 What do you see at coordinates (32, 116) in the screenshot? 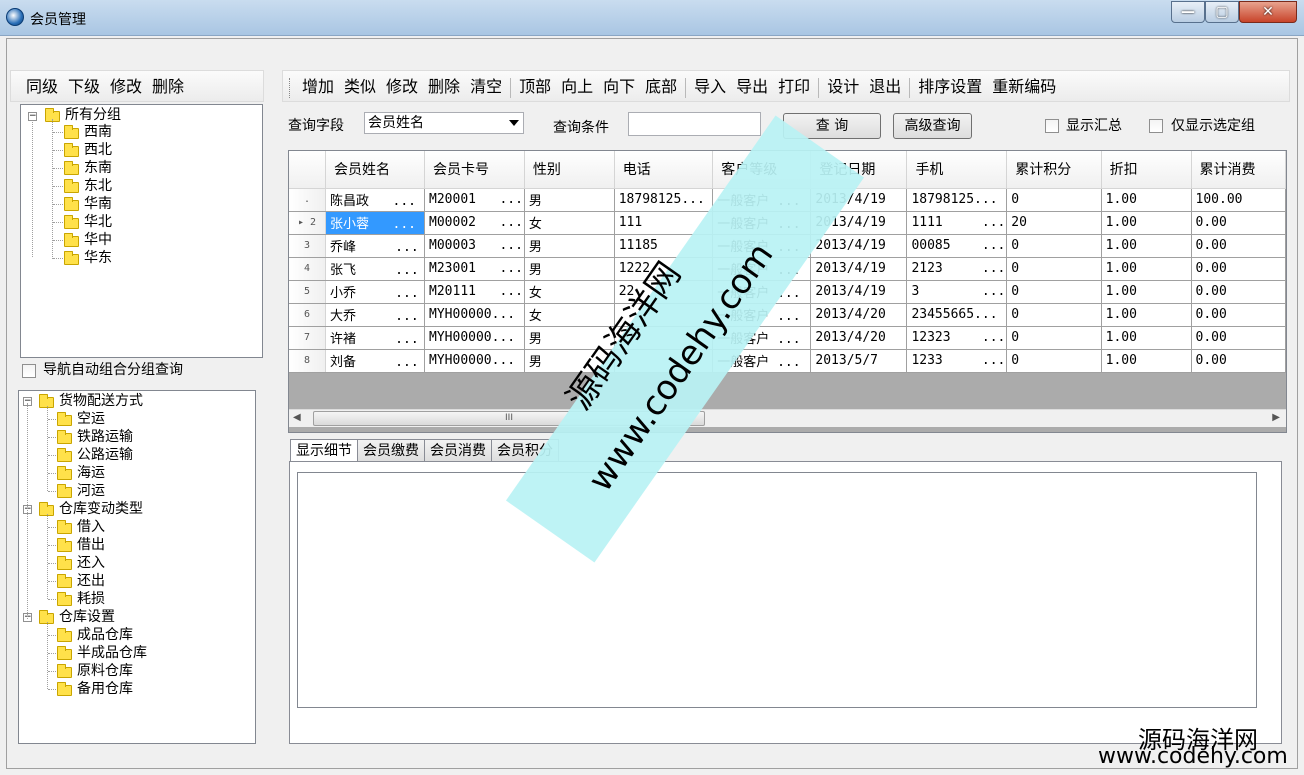
I see `collapse-icon: −` at bounding box center [32, 116].